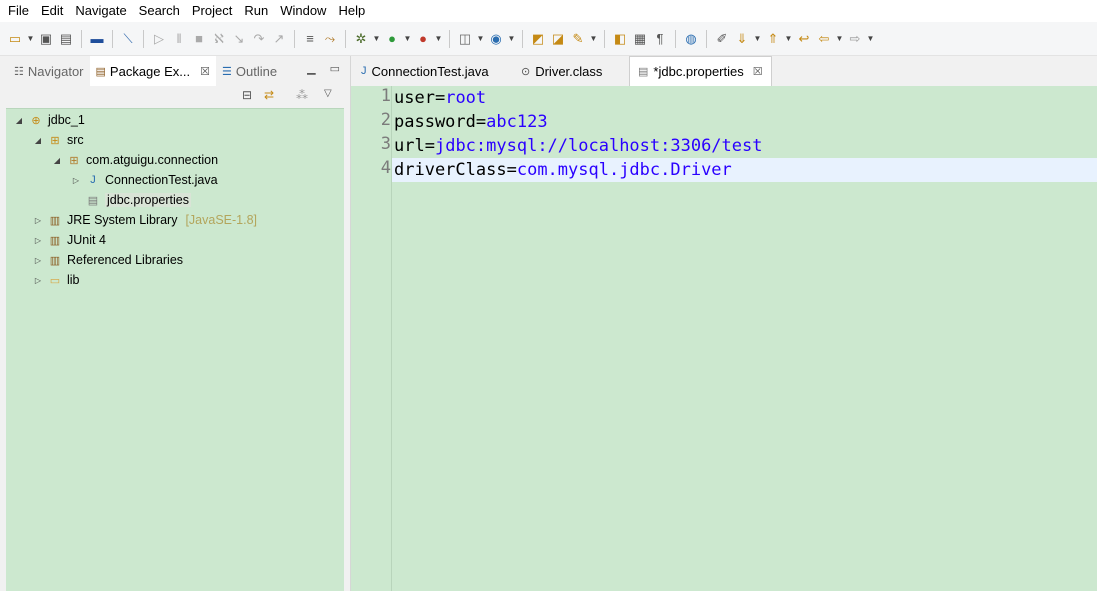  What do you see at coordinates (804, 39) in the screenshot?
I see `last-edit-location-icon: ↩` at bounding box center [804, 39].